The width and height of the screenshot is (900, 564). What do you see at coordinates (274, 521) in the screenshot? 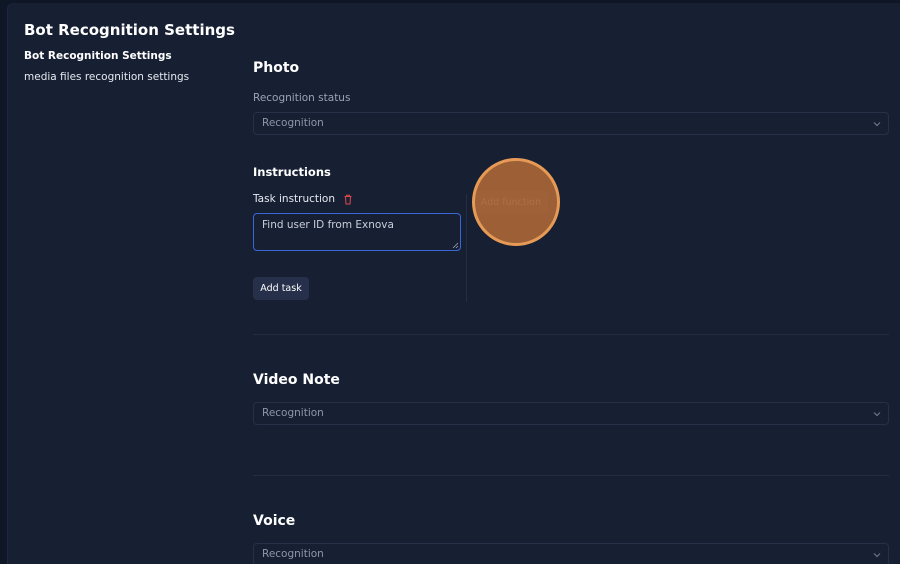
I see `voice-section-title: Voice` at bounding box center [274, 521].